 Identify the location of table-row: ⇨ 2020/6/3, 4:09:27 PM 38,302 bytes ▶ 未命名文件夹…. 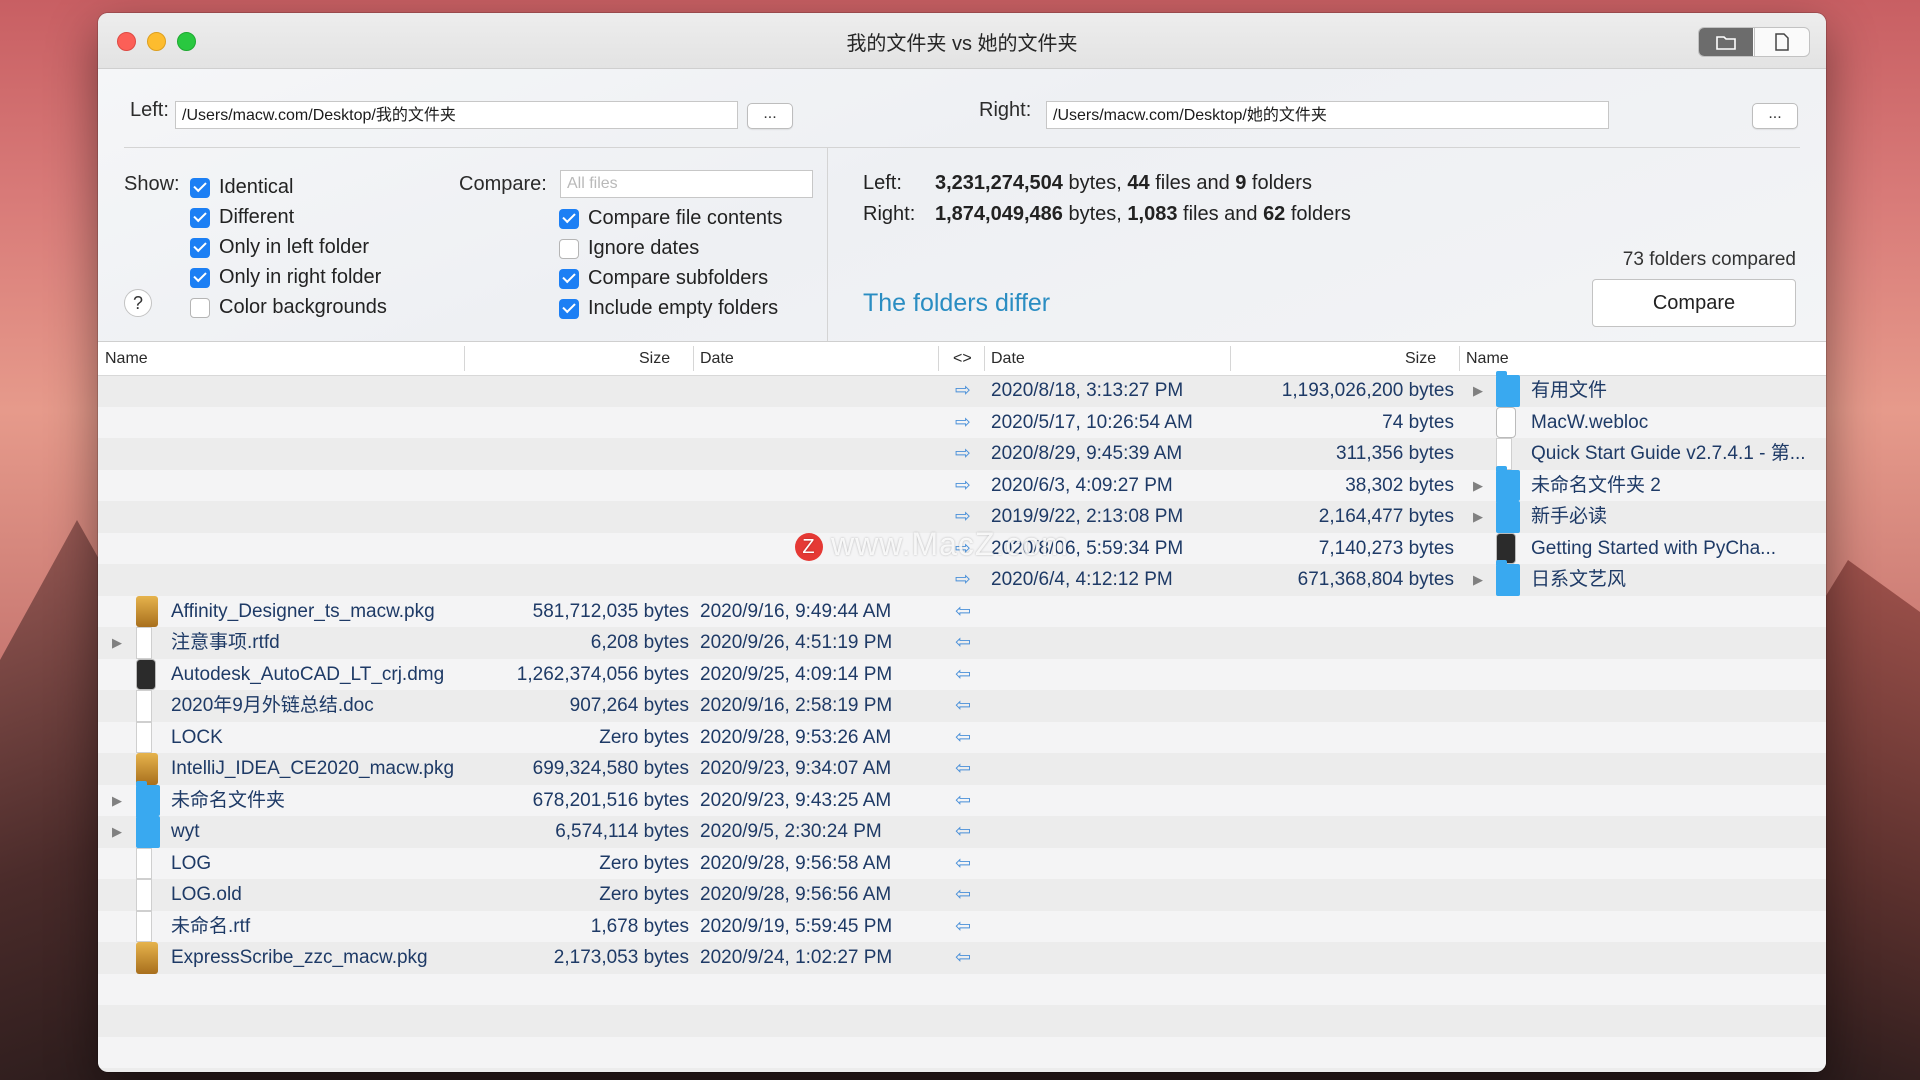
(962, 483).